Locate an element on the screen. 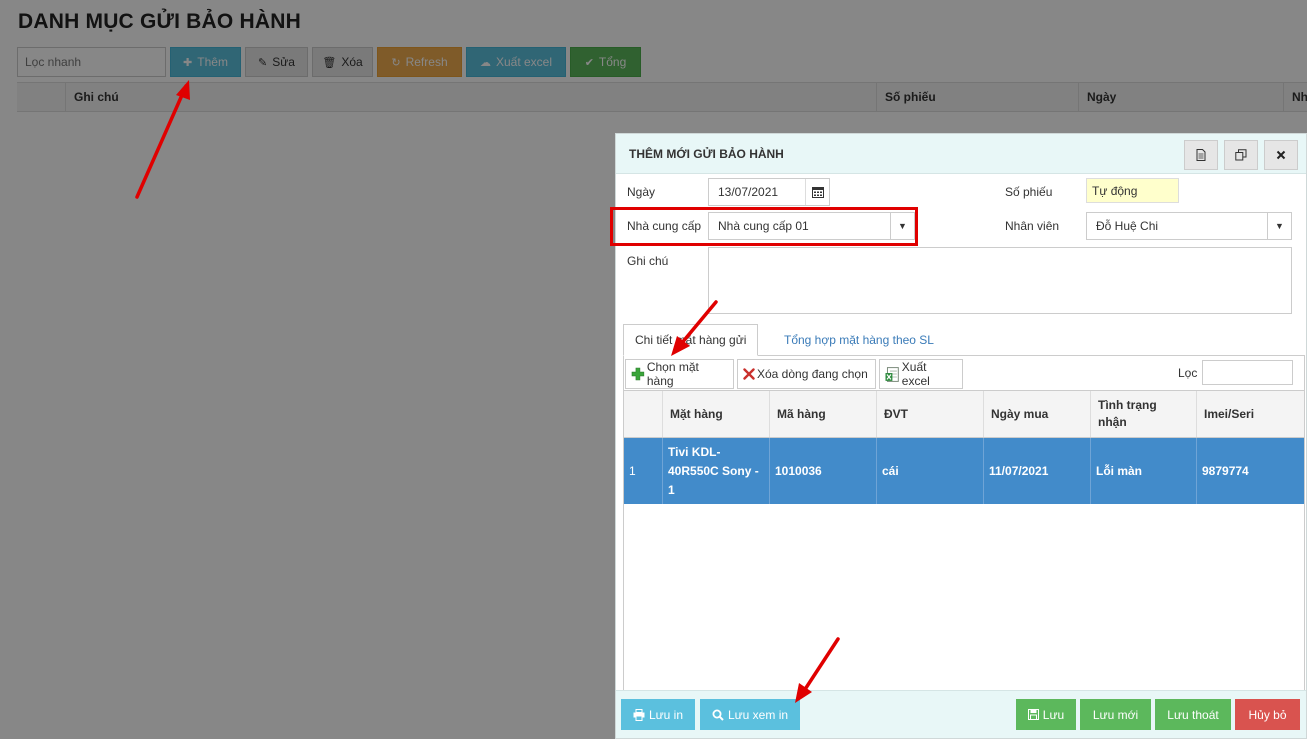 The width and height of the screenshot is (1307, 739). detail-col-purchase-date: Ngày mua is located at coordinates (1037, 414).